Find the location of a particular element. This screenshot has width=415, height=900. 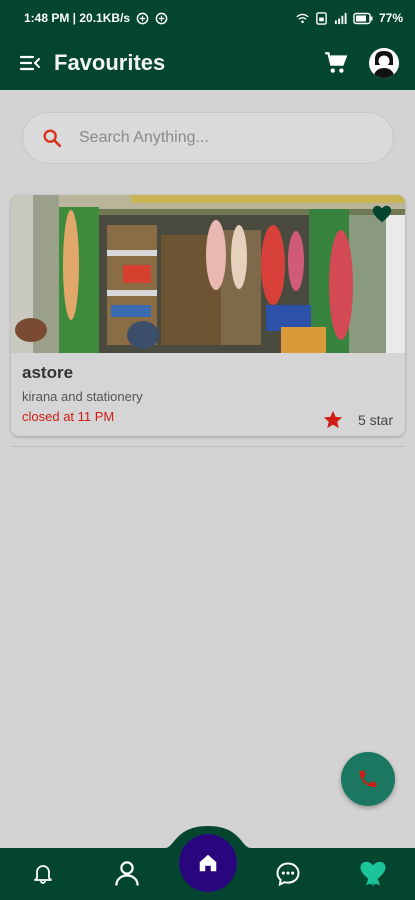

avatar-icon is located at coordinates (384, 63).